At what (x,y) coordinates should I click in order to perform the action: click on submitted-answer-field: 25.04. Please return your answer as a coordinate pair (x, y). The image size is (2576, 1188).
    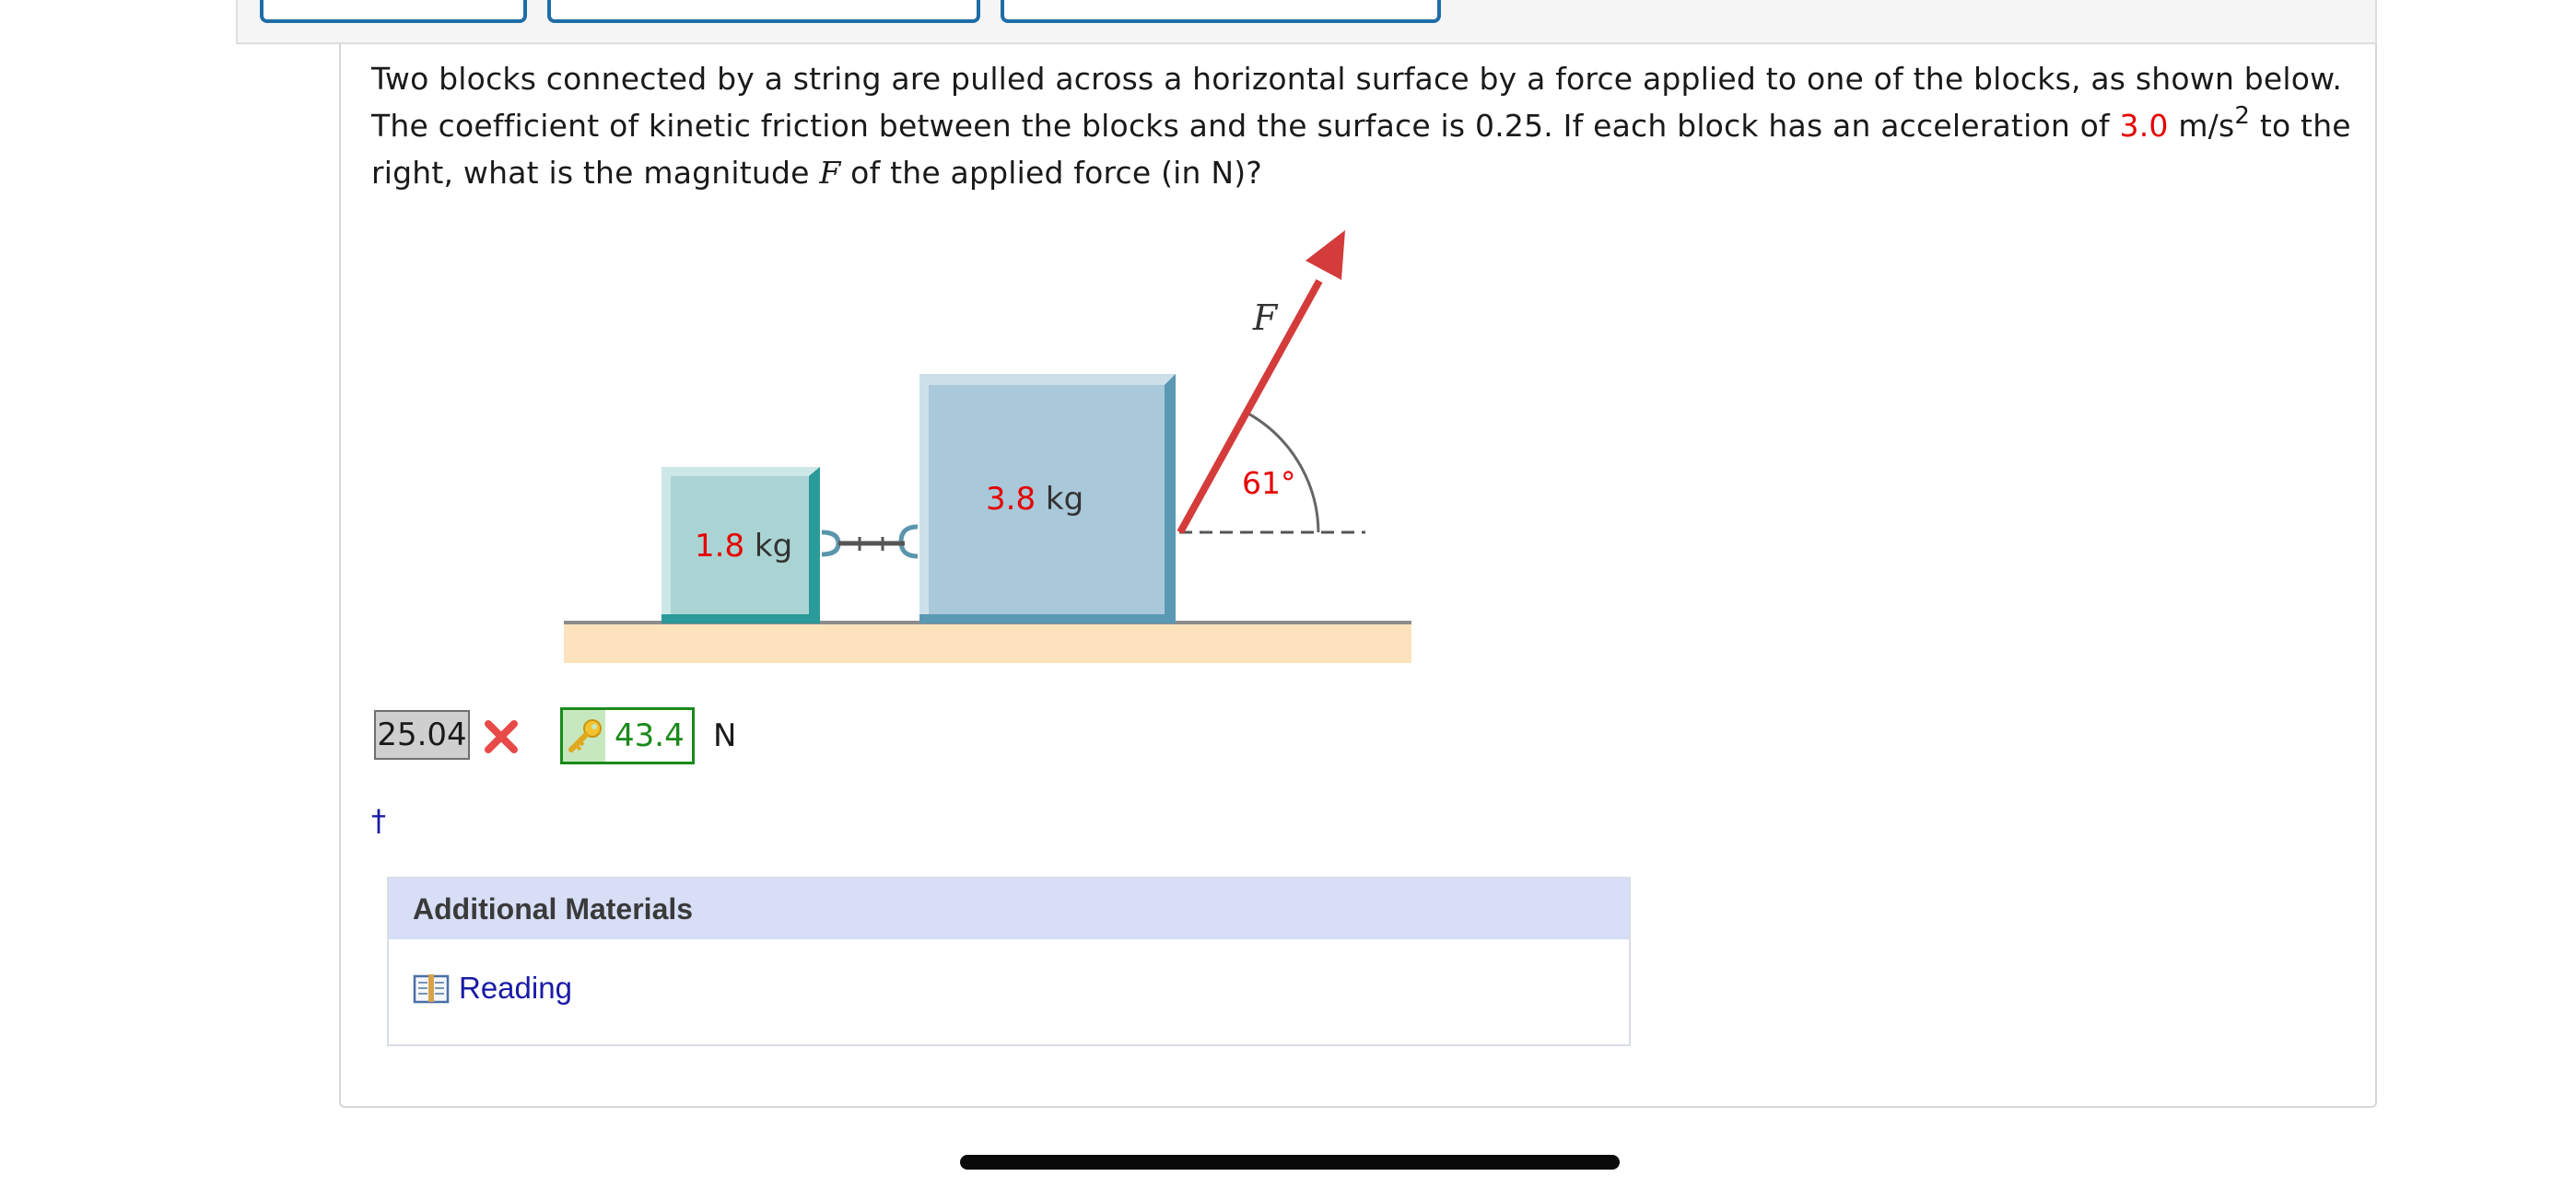
    Looking at the image, I should click on (422, 735).